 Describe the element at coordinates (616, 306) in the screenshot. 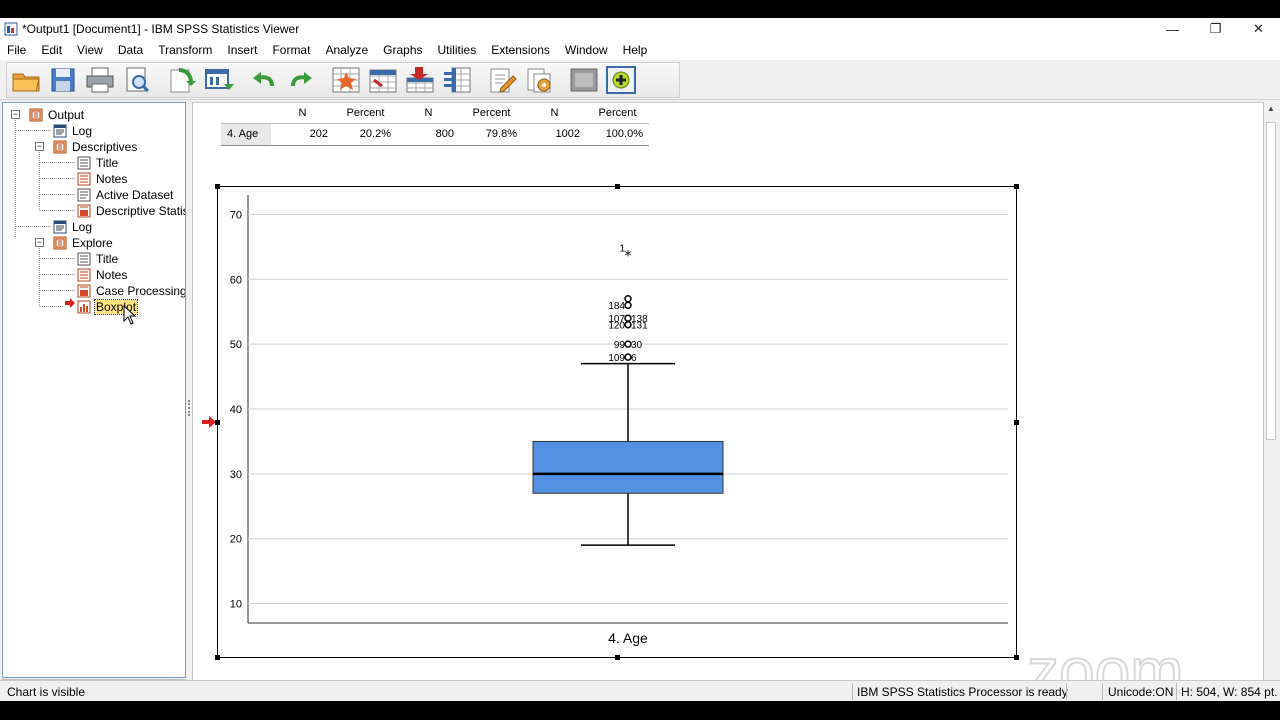

I see `outlier-label: 184` at that location.